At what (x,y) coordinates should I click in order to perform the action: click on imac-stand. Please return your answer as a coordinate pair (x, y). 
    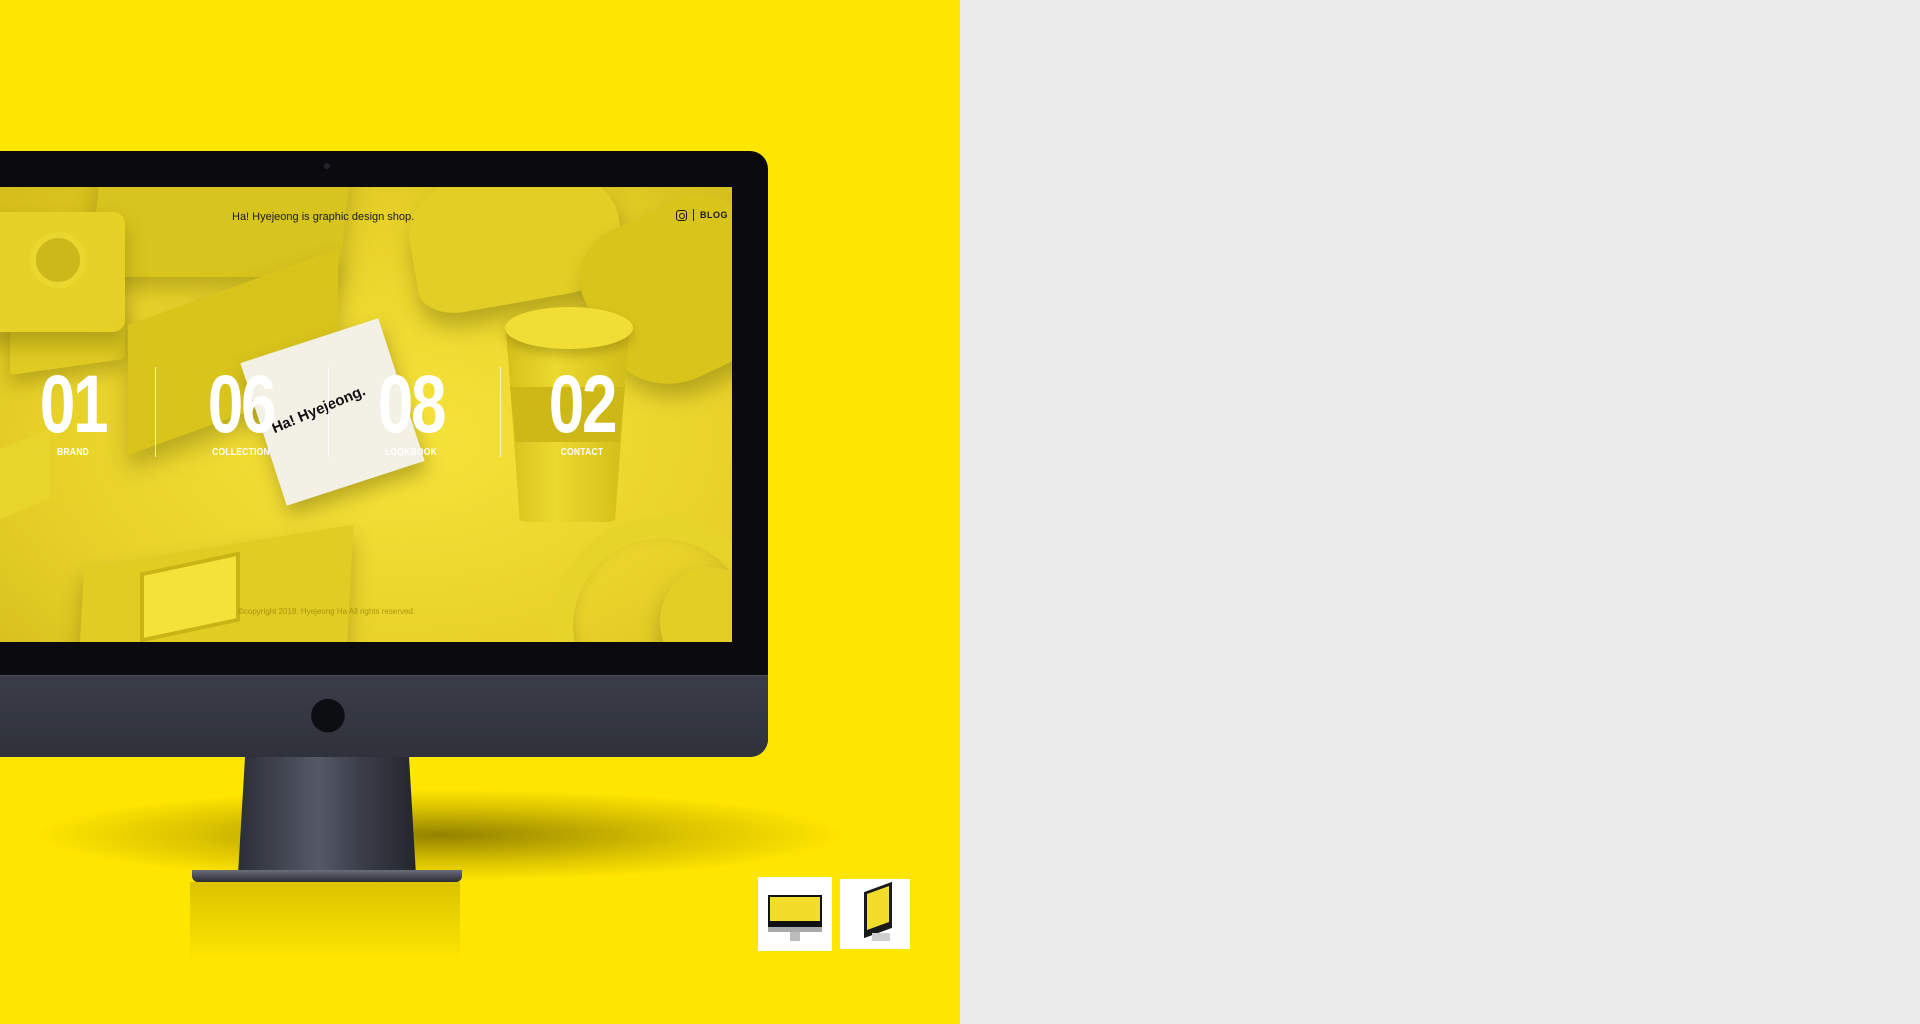
    Looking at the image, I should click on (327, 815).